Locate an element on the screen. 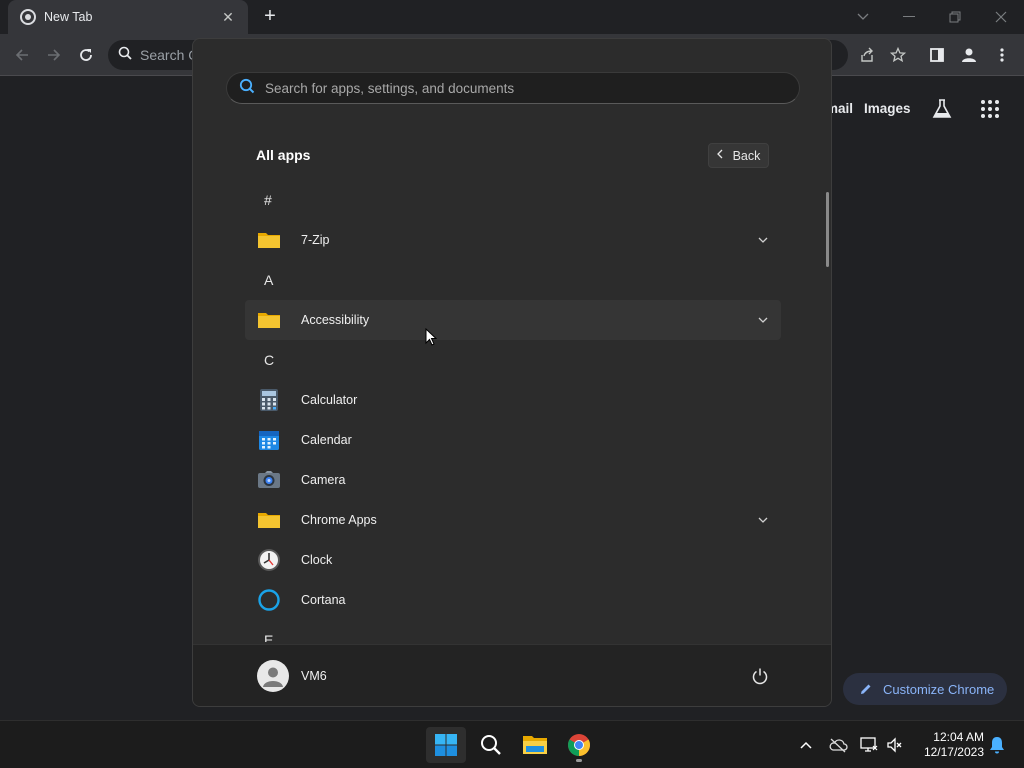 The width and height of the screenshot is (1024, 768). letter-header-hash: # is located at coordinates (513, 200).